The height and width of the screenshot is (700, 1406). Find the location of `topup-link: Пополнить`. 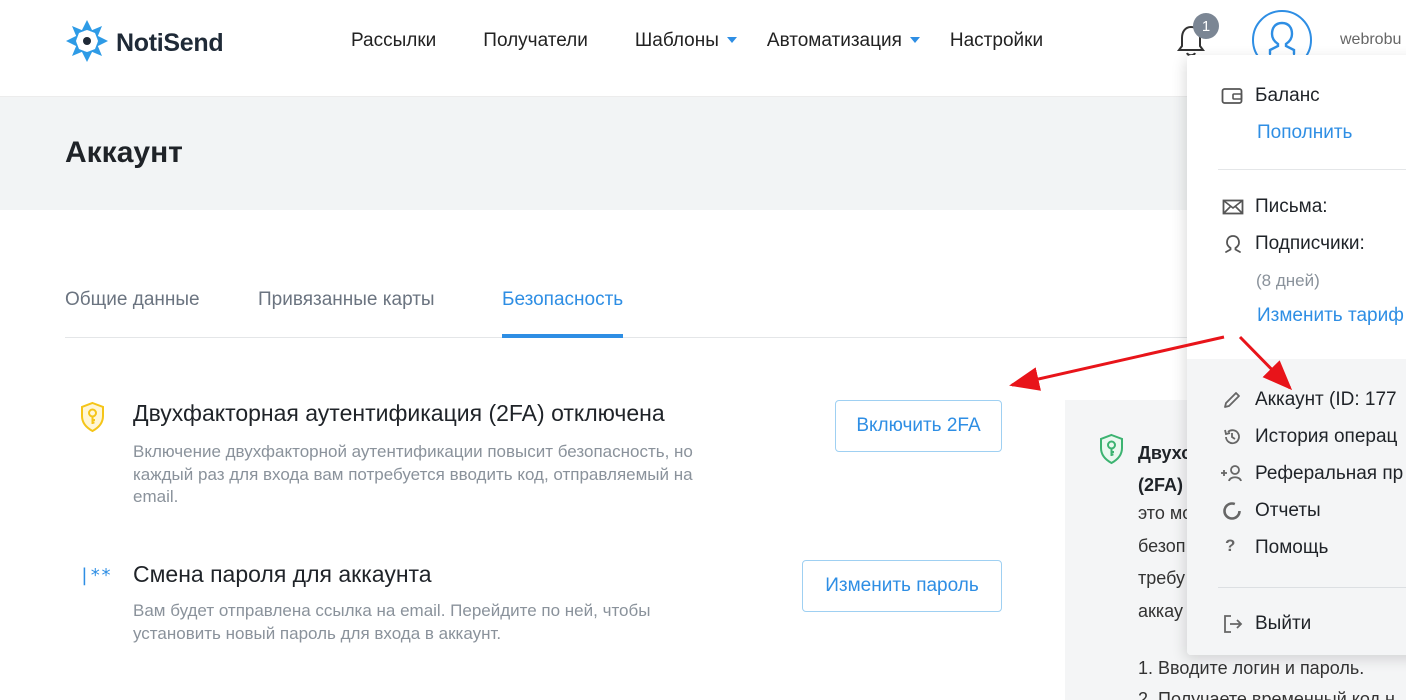

topup-link: Пополнить is located at coordinates (1304, 133).